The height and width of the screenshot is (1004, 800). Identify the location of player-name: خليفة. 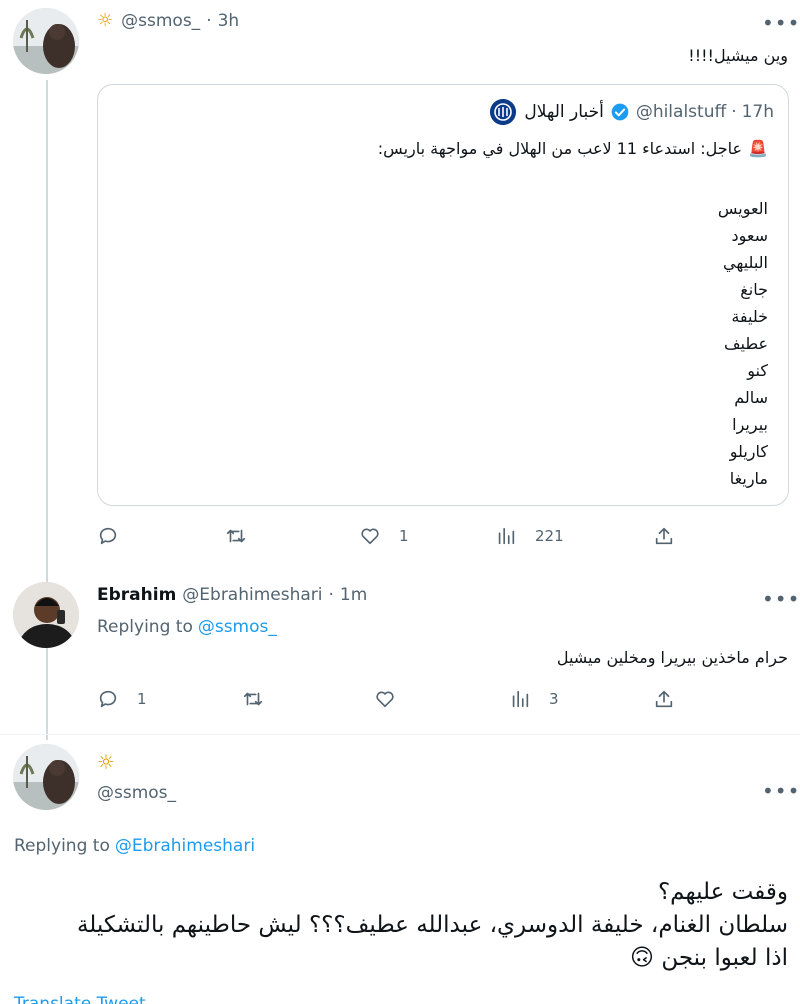
(749, 316).